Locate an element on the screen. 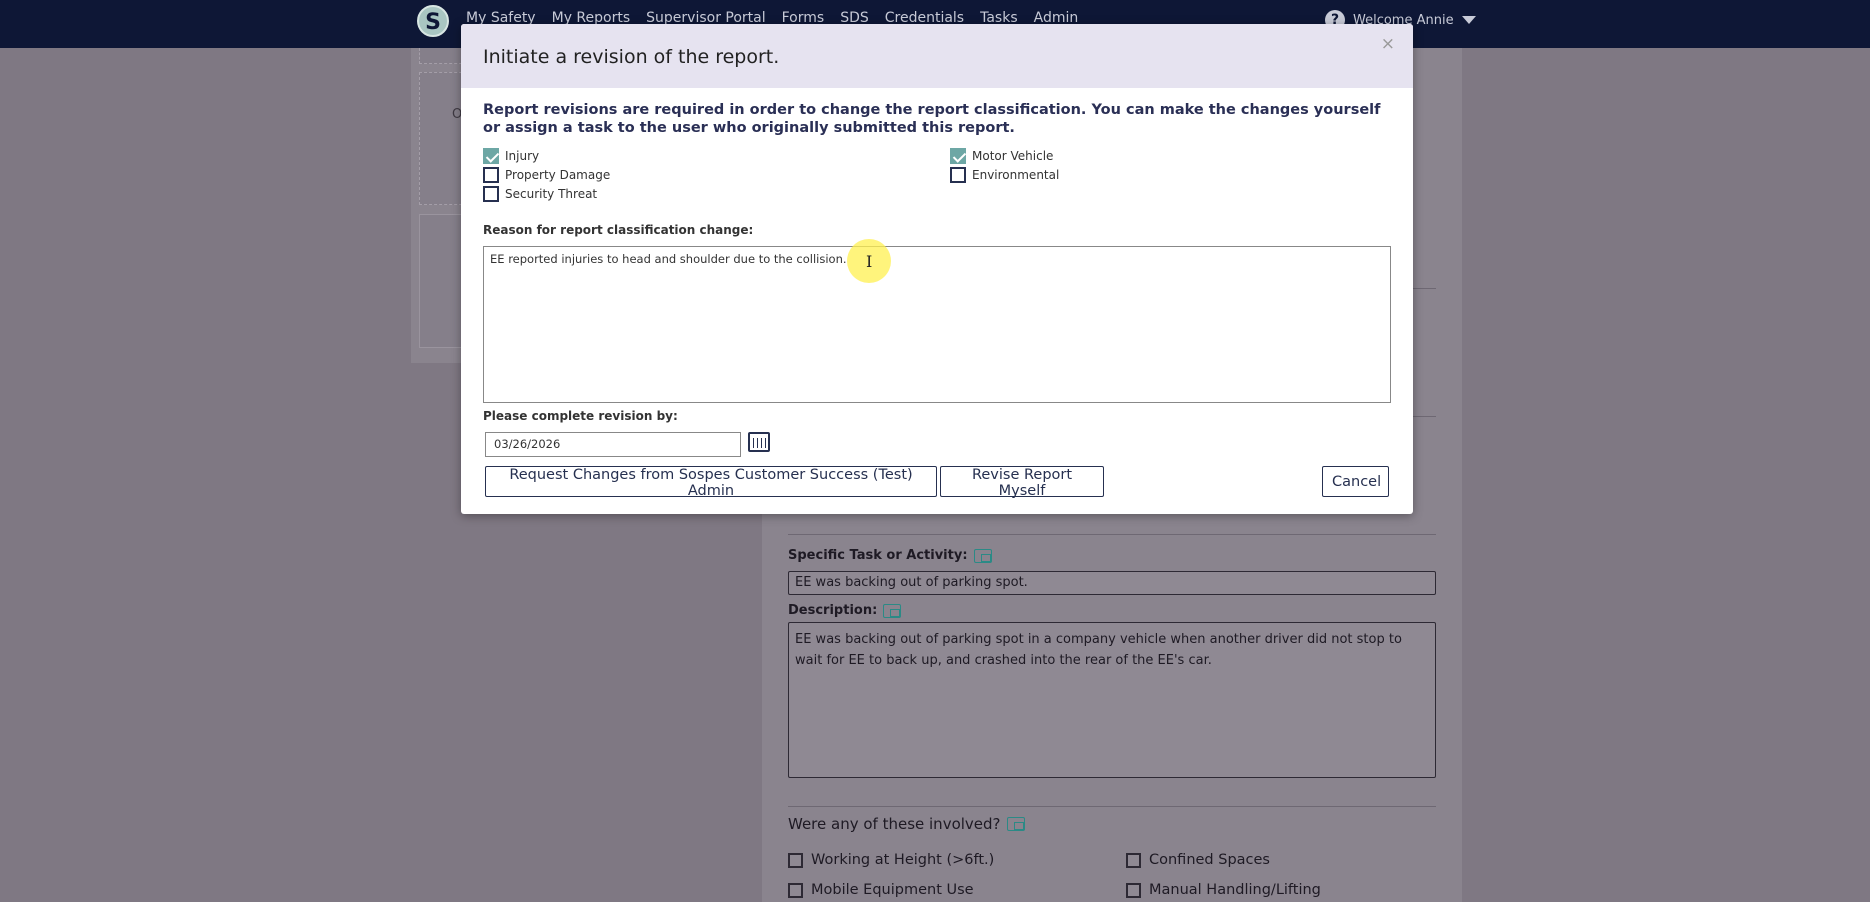  task-input: EE was backing out of parking spot. is located at coordinates (1112, 583).